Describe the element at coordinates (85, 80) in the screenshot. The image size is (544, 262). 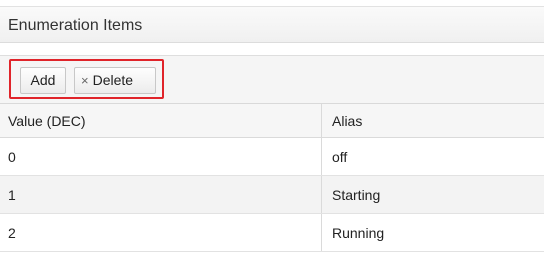
I see `close-icon: ×` at that location.